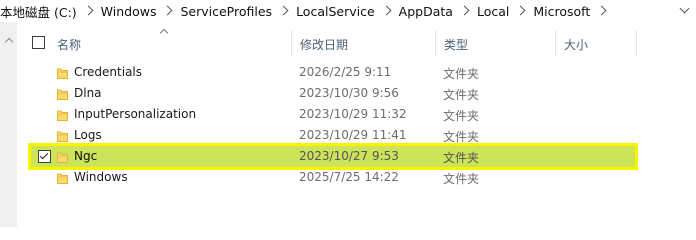 Image resolution: width=696 pixels, height=240 pixels. I want to click on file-row: Dlna 2023/10/30 9:56 文件夹, so click(333, 93).